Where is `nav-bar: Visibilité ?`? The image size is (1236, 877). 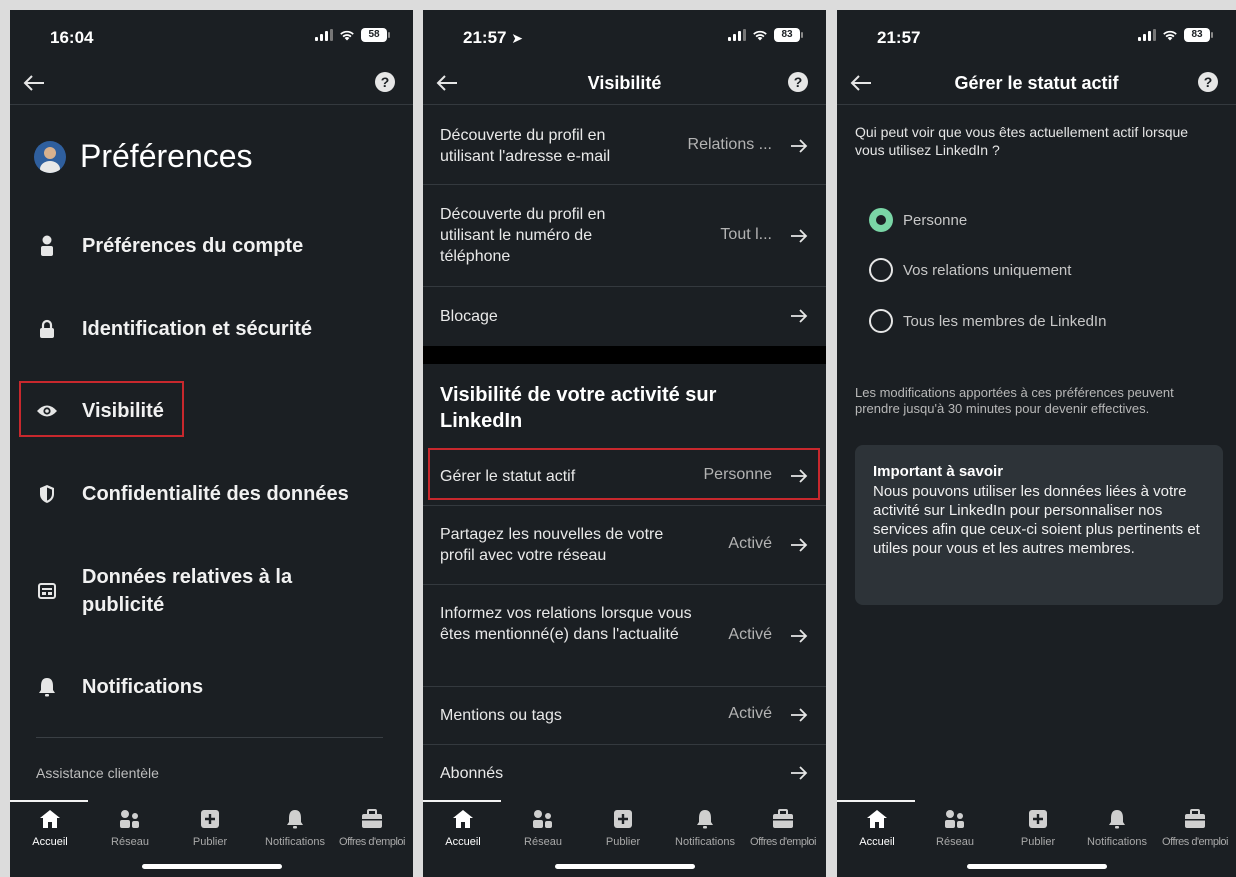 nav-bar: Visibilité ? is located at coordinates (624, 83).